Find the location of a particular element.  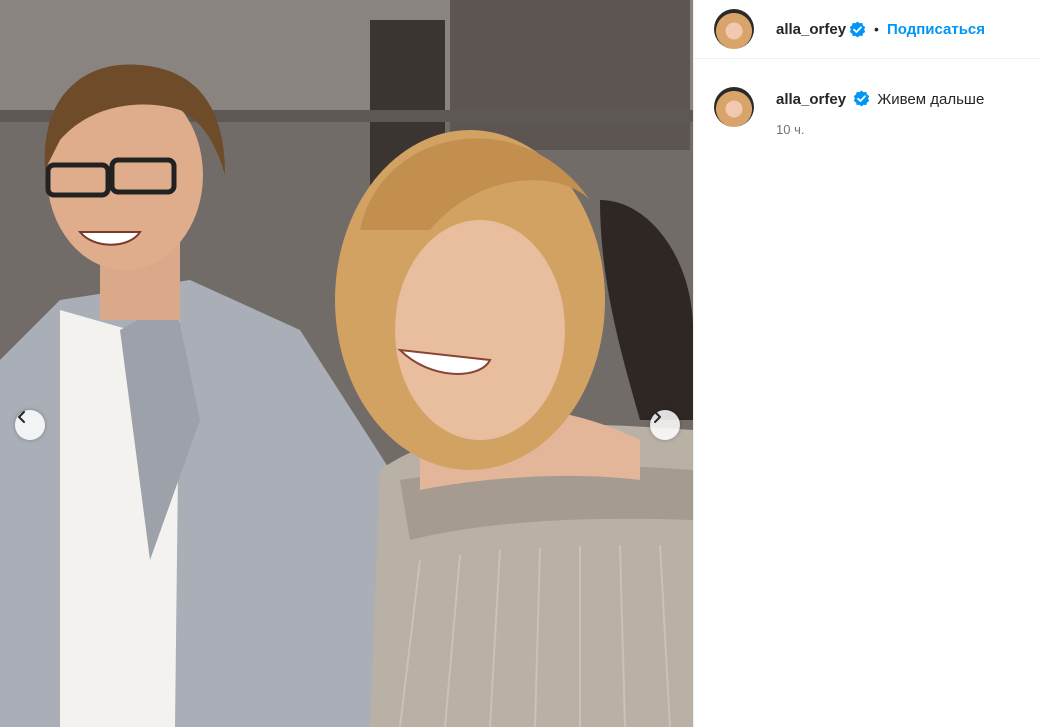

username-link: alla_orfey is located at coordinates (811, 29).